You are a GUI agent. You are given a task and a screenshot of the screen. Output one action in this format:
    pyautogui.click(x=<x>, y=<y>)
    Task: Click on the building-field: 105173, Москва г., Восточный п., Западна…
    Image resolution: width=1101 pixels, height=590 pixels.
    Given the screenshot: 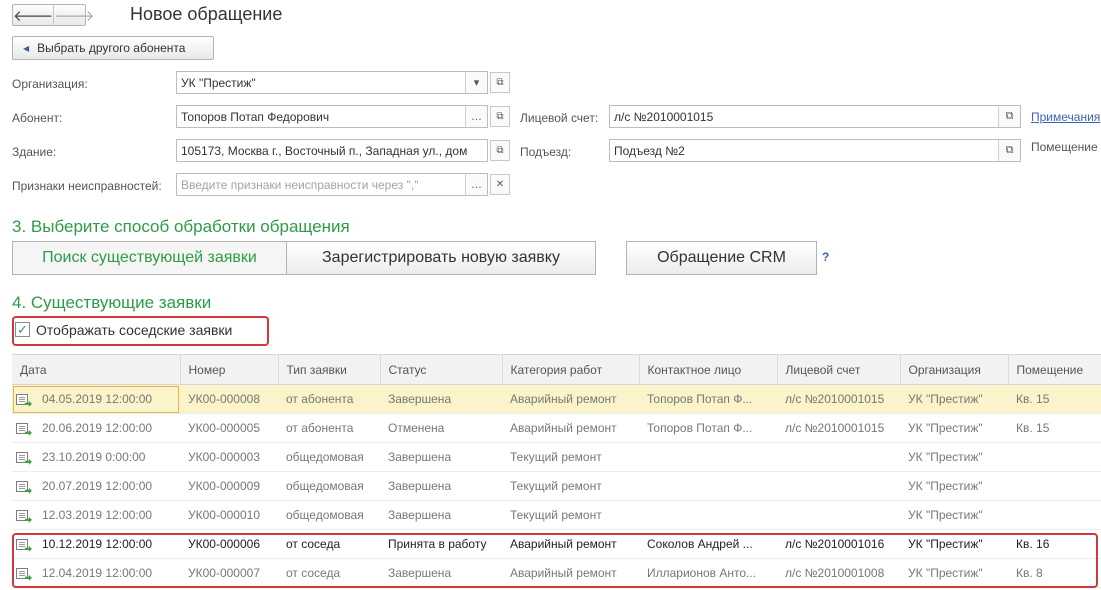 What is the action you would take?
    pyautogui.click(x=332, y=150)
    